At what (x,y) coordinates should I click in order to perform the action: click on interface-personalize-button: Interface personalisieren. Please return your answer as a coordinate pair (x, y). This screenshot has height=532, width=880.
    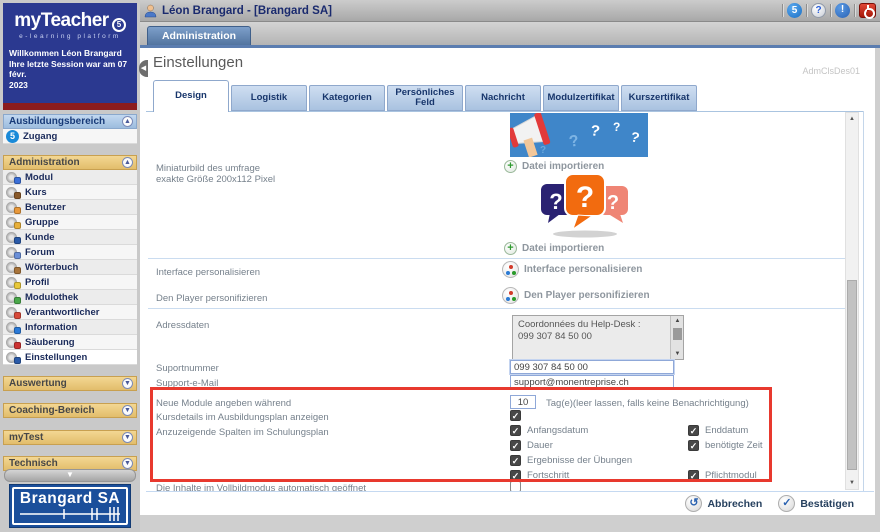
    Looking at the image, I should click on (572, 269).